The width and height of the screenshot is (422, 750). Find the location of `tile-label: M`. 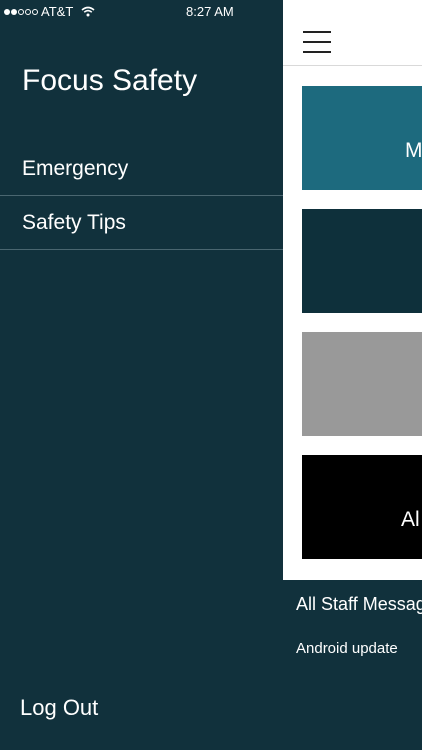

tile-label: M is located at coordinates (413, 150).